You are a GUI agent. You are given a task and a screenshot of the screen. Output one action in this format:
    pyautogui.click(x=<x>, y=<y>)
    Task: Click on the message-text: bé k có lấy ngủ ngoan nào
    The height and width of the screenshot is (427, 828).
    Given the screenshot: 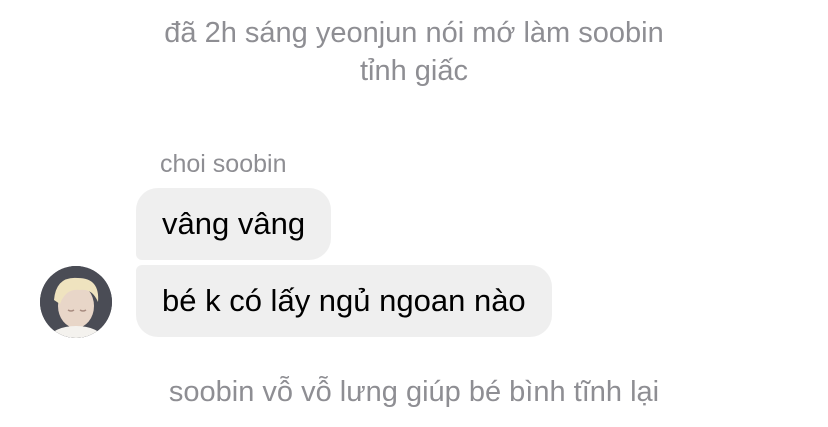 What is the action you would take?
    pyautogui.click(x=344, y=300)
    